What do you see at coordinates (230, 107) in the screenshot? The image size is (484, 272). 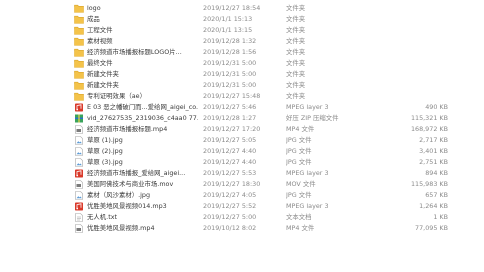 I see `file-date: 2019/12/27 5:46` at bounding box center [230, 107].